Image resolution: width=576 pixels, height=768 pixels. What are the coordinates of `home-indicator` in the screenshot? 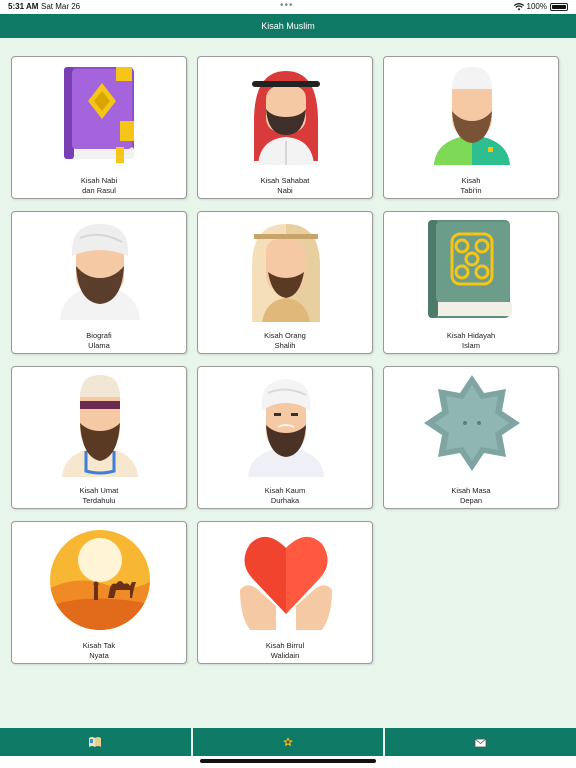 It's located at (288, 761).